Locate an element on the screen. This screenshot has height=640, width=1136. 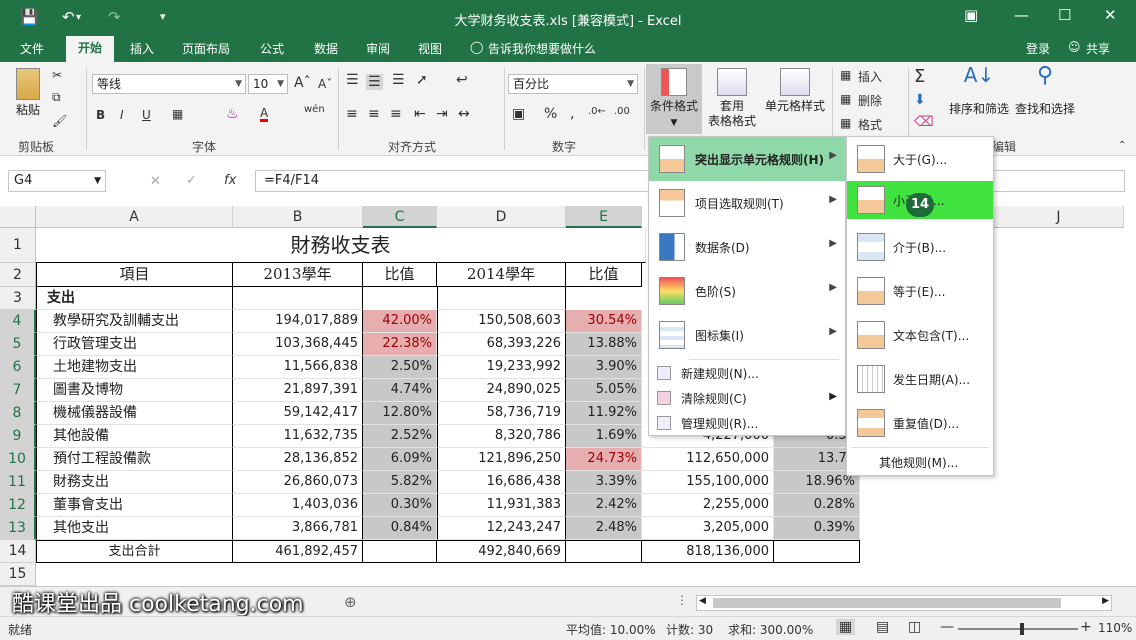
value-cell: 11,566,838 is located at coordinates (298, 367).